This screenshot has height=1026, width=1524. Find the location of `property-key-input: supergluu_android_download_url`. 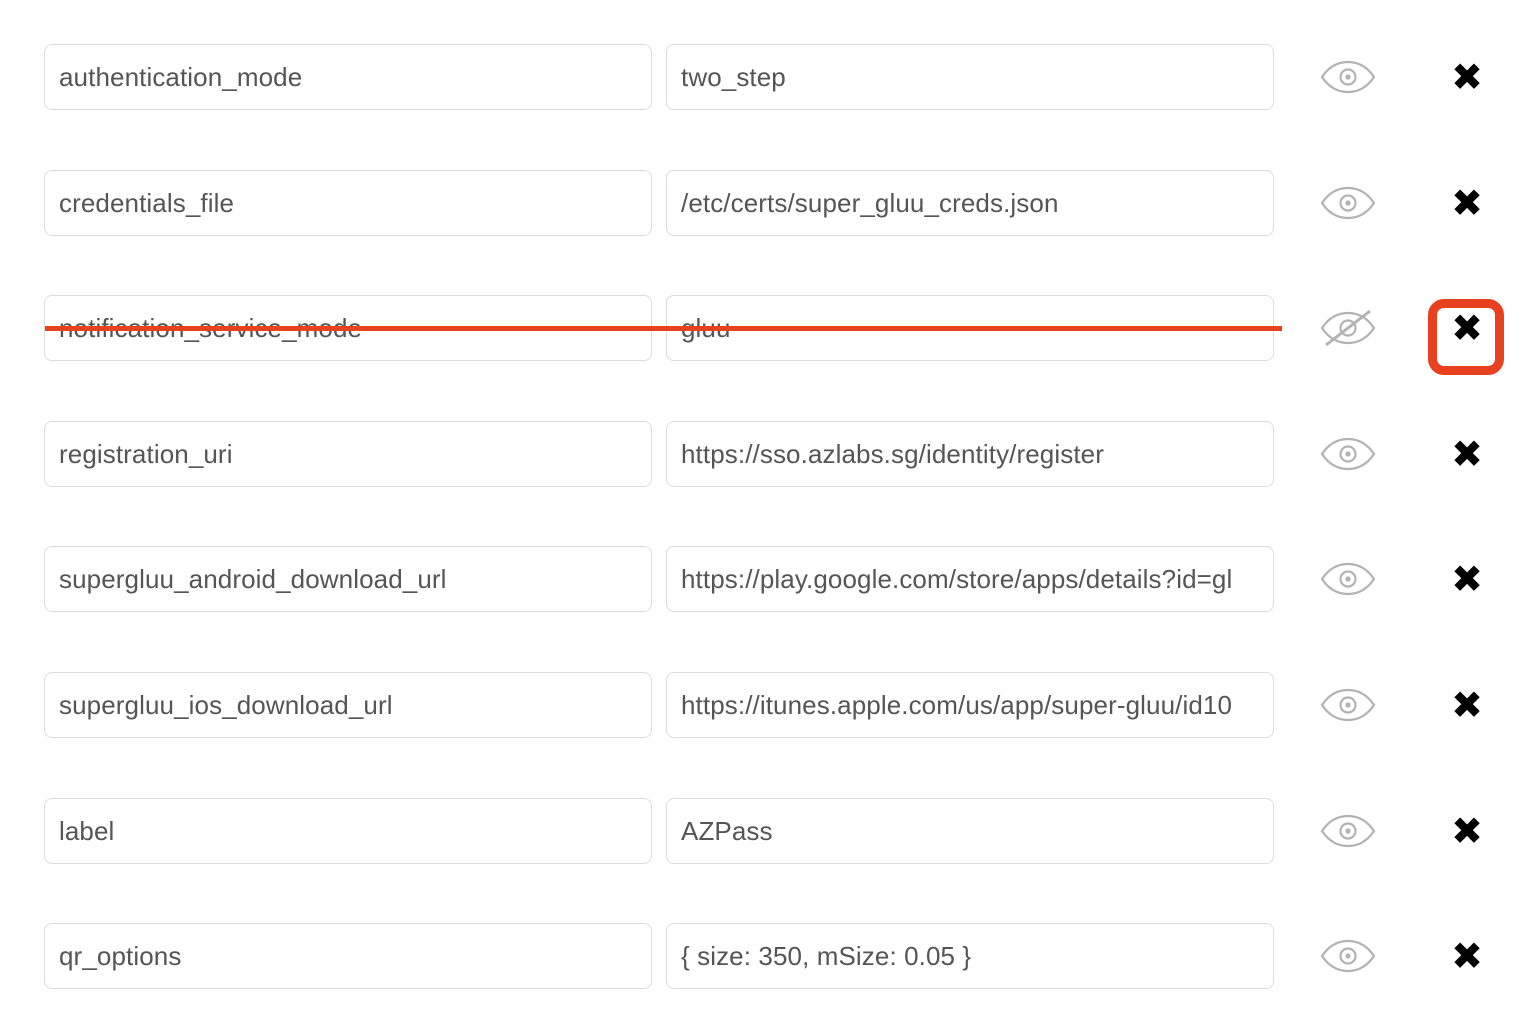

property-key-input: supergluu_android_download_url is located at coordinates (348, 579).